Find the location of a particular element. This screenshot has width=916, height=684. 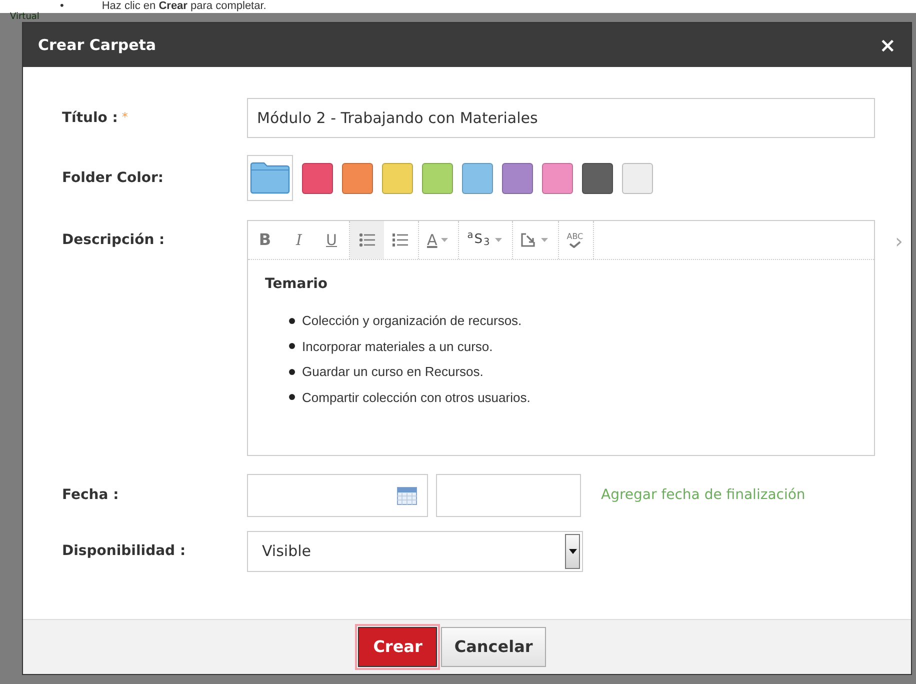

underline-icon: U is located at coordinates (331, 240).